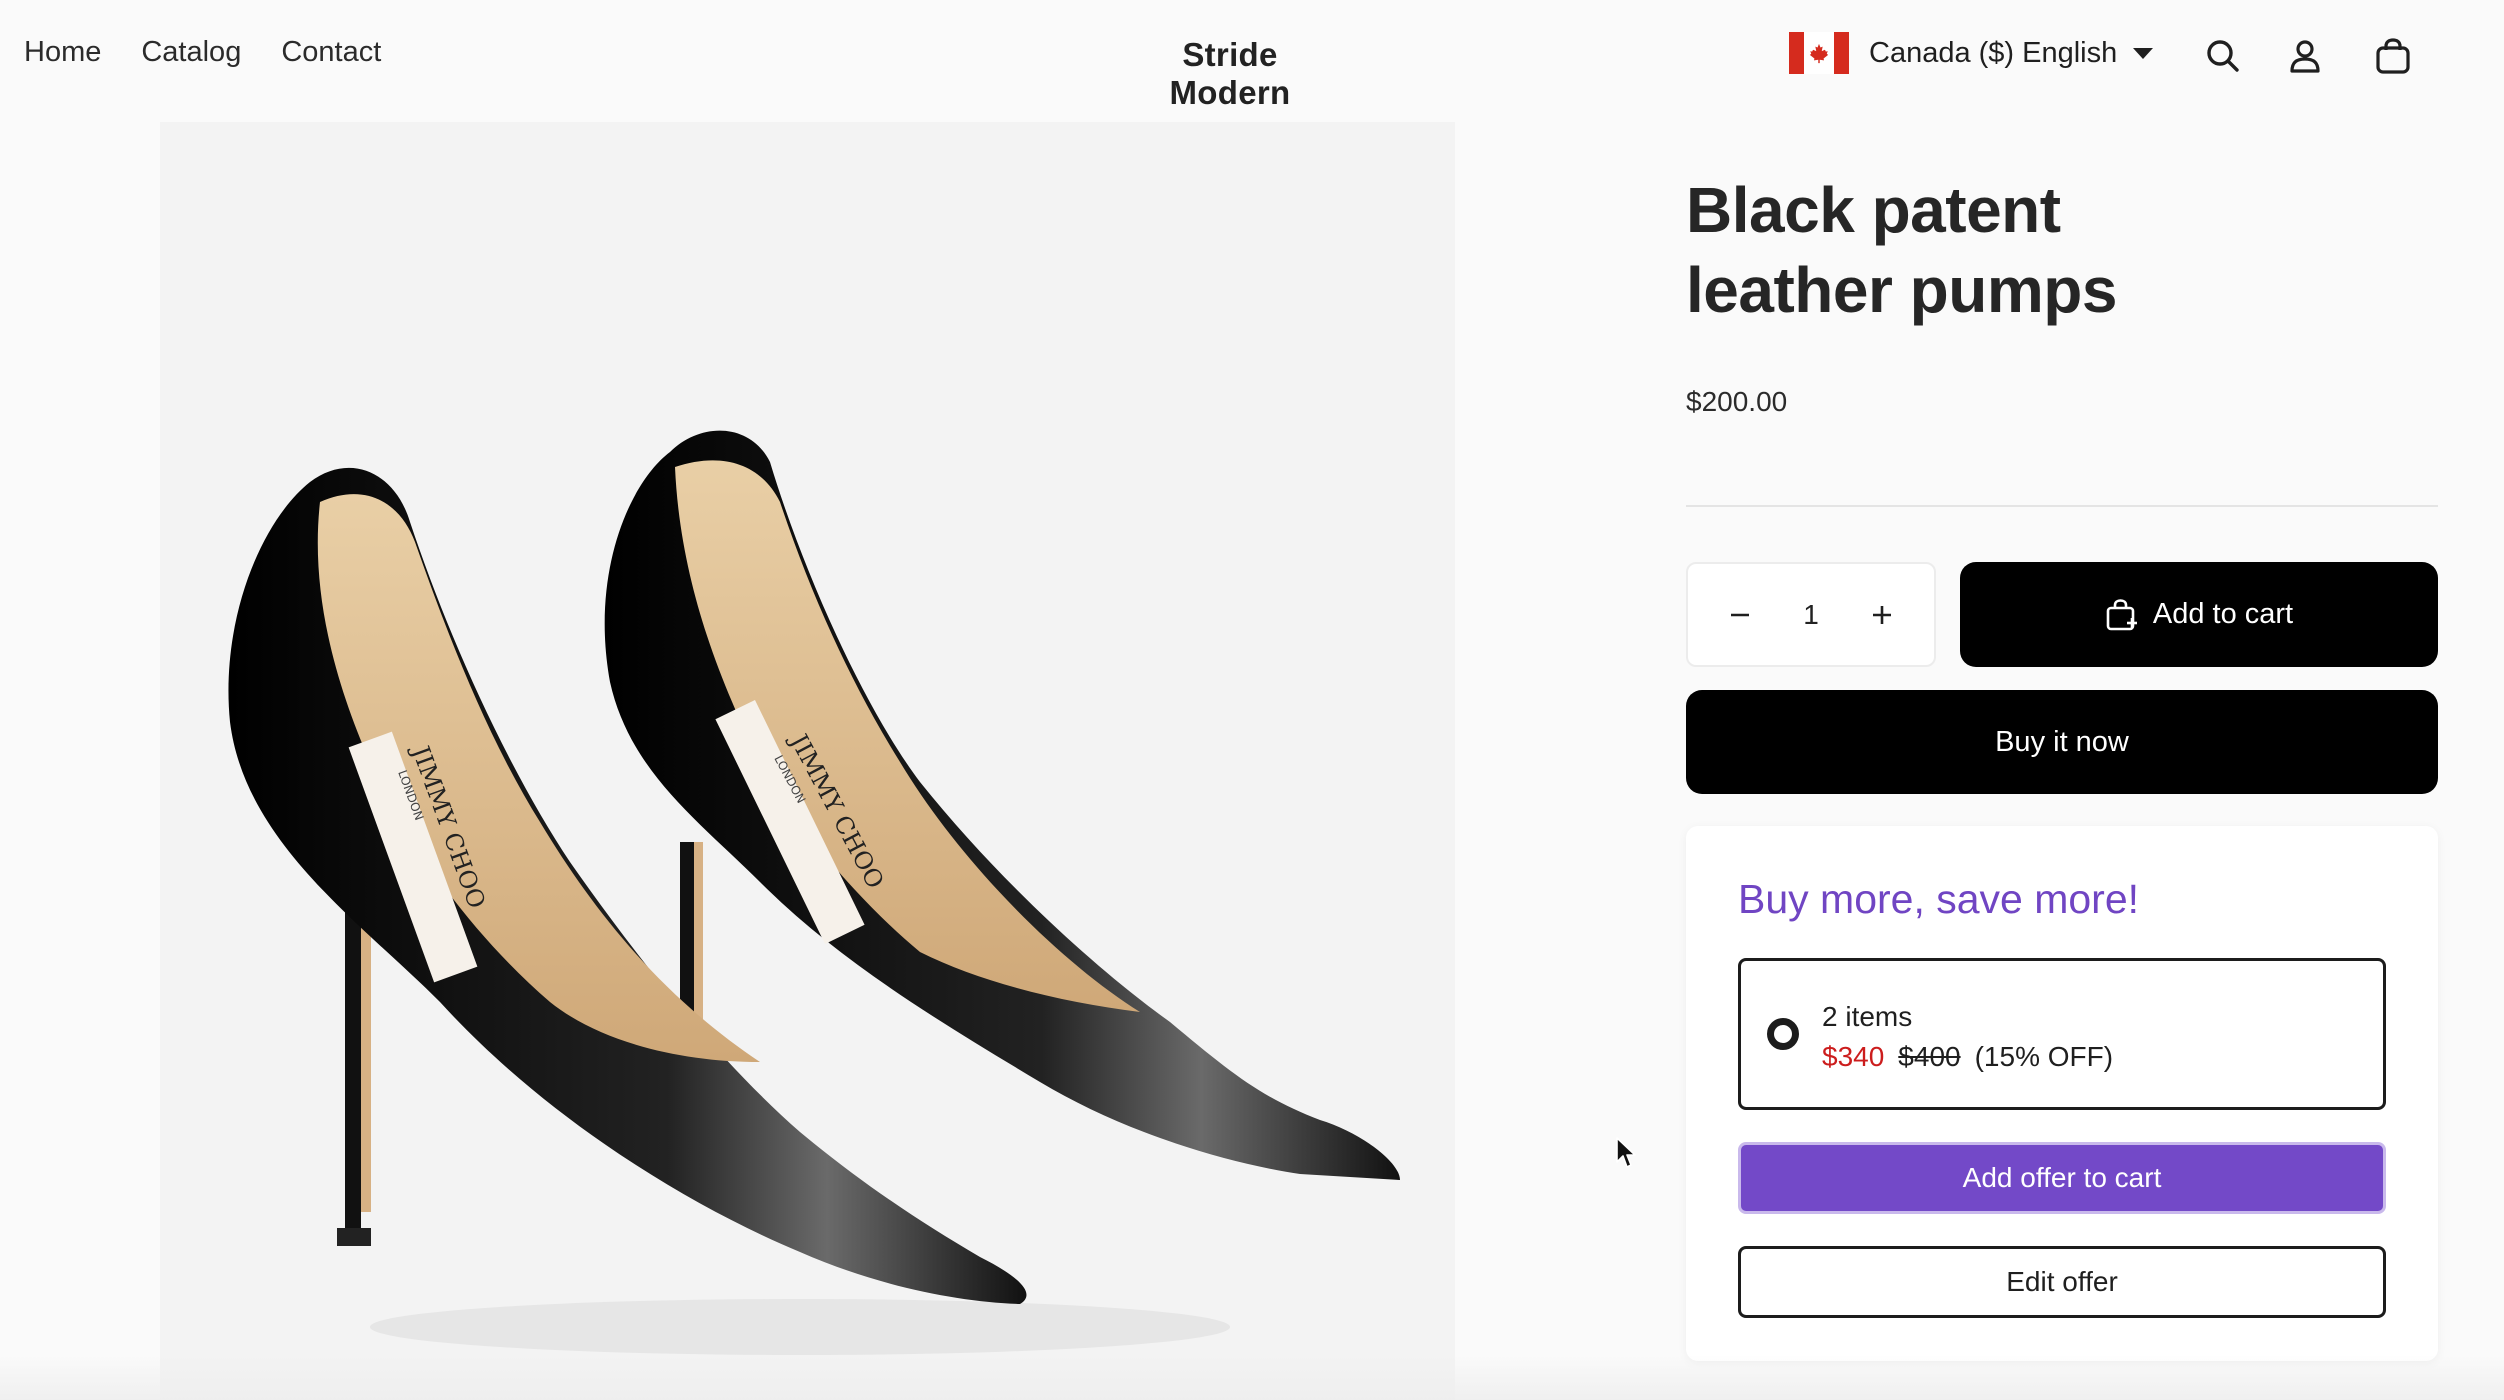 The image size is (2504, 1400). Describe the element at coordinates (2062, 506) in the screenshot. I see `divider` at that location.